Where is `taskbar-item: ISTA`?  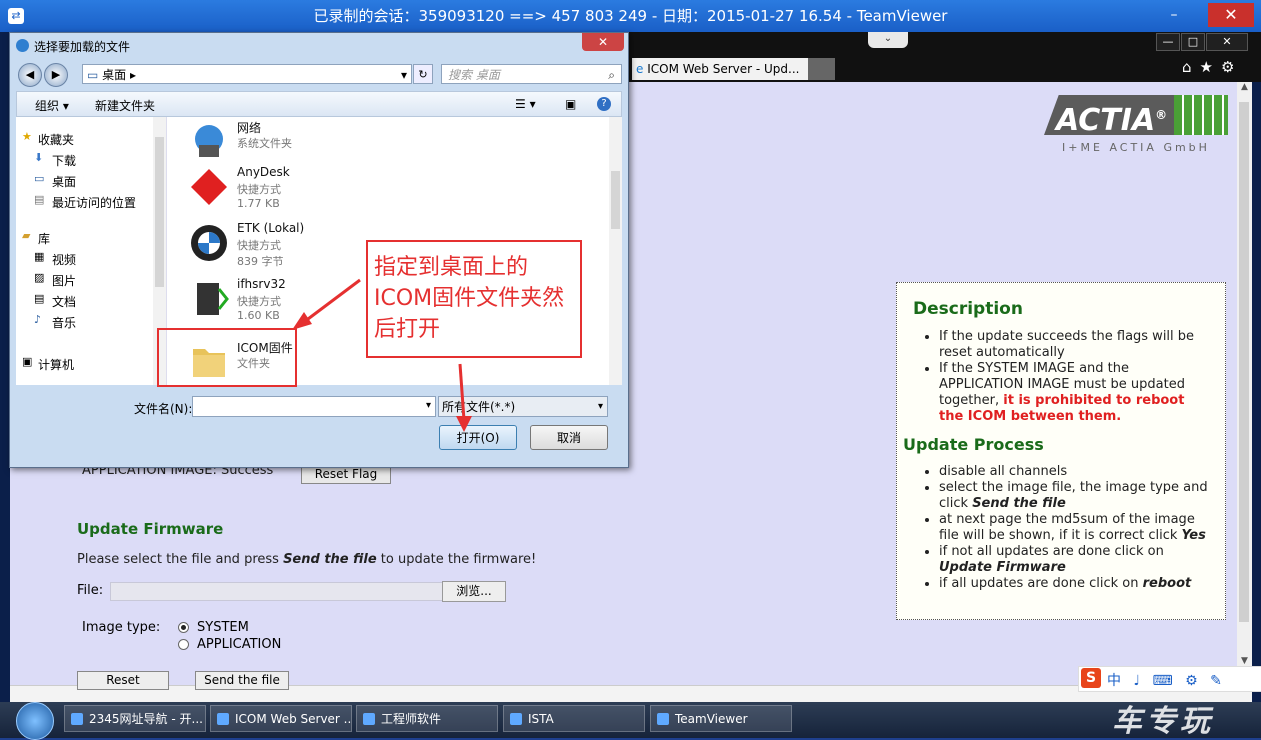
taskbar-item: ISTA is located at coordinates (574, 718).